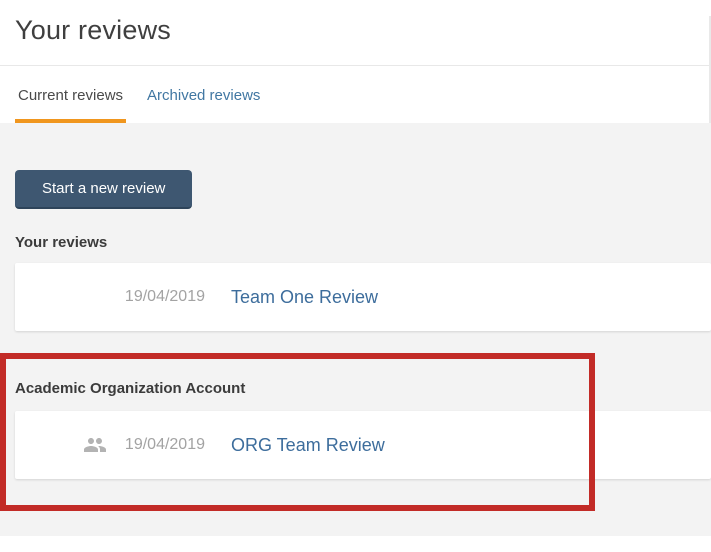 The width and height of the screenshot is (711, 552). I want to click on group-icon, so click(95, 445).